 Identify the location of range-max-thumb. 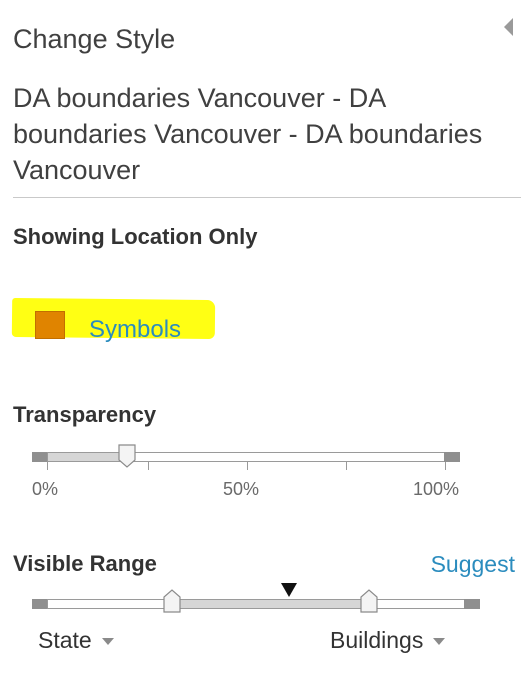
(369, 601).